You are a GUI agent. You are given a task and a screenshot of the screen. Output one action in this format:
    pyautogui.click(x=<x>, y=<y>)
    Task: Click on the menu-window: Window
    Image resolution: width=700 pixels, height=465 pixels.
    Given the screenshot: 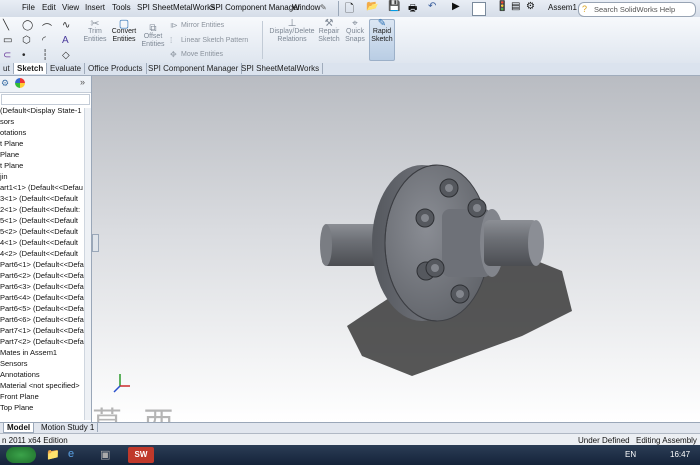 What is the action you would take?
    pyautogui.click(x=306, y=7)
    